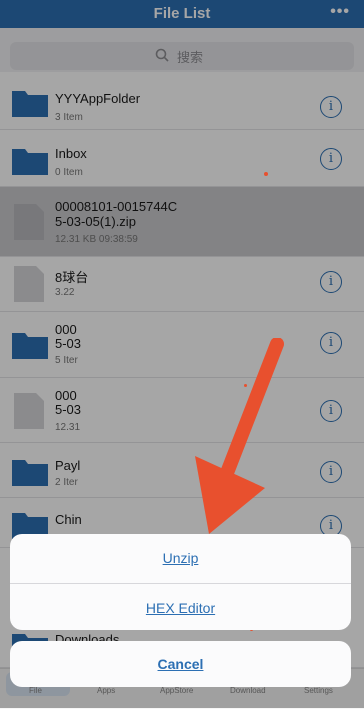 This screenshot has width=364, height=709. Describe the element at coordinates (180, 558) in the screenshot. I see `unzip-button: Unzip` at that location.